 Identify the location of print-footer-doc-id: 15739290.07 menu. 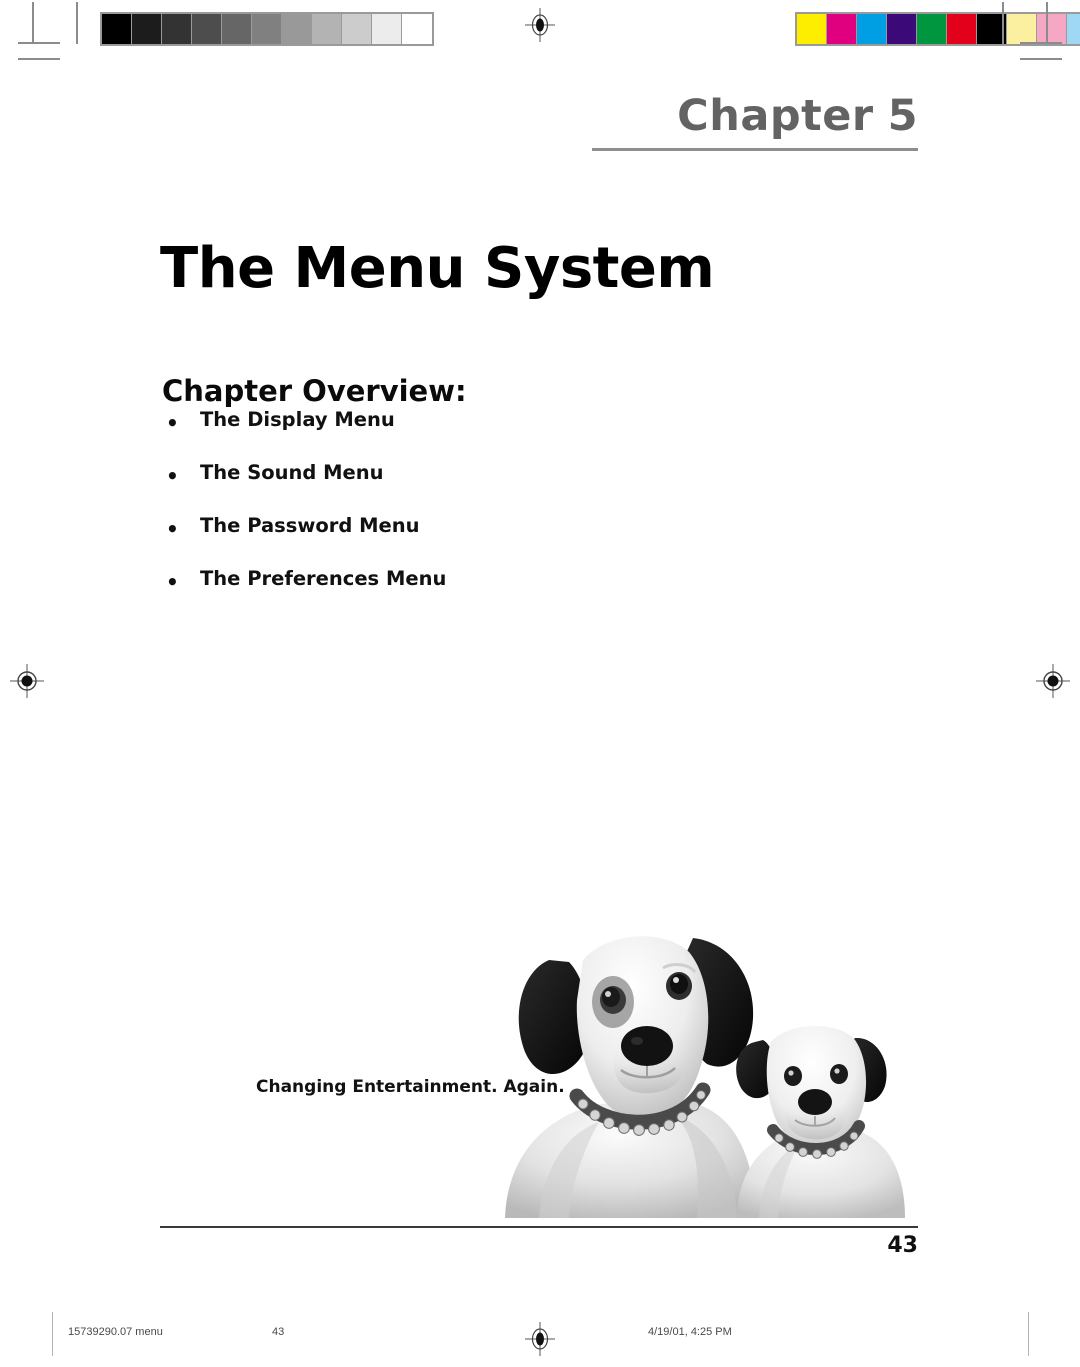
(115, 1332).